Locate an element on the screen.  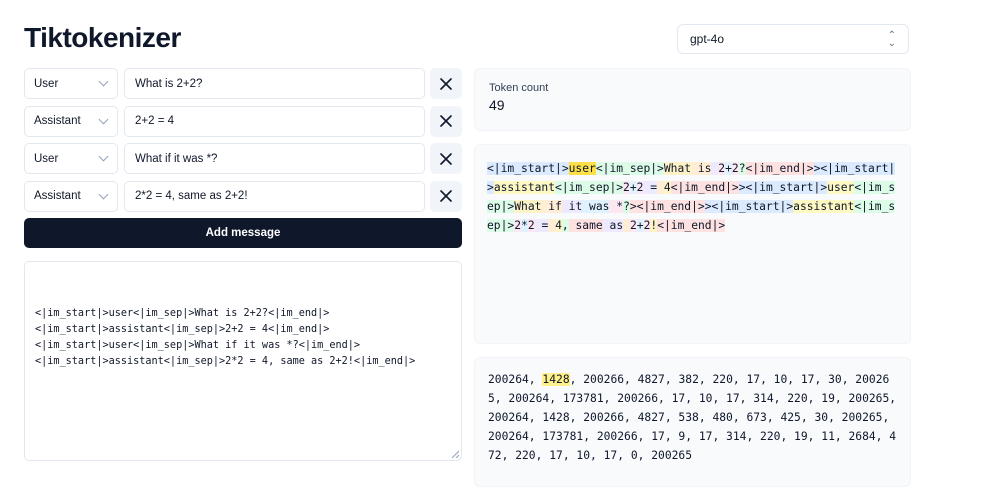
chevron-up-down-icon: ⌃ ⌄ is located at coordinates (891, 39).